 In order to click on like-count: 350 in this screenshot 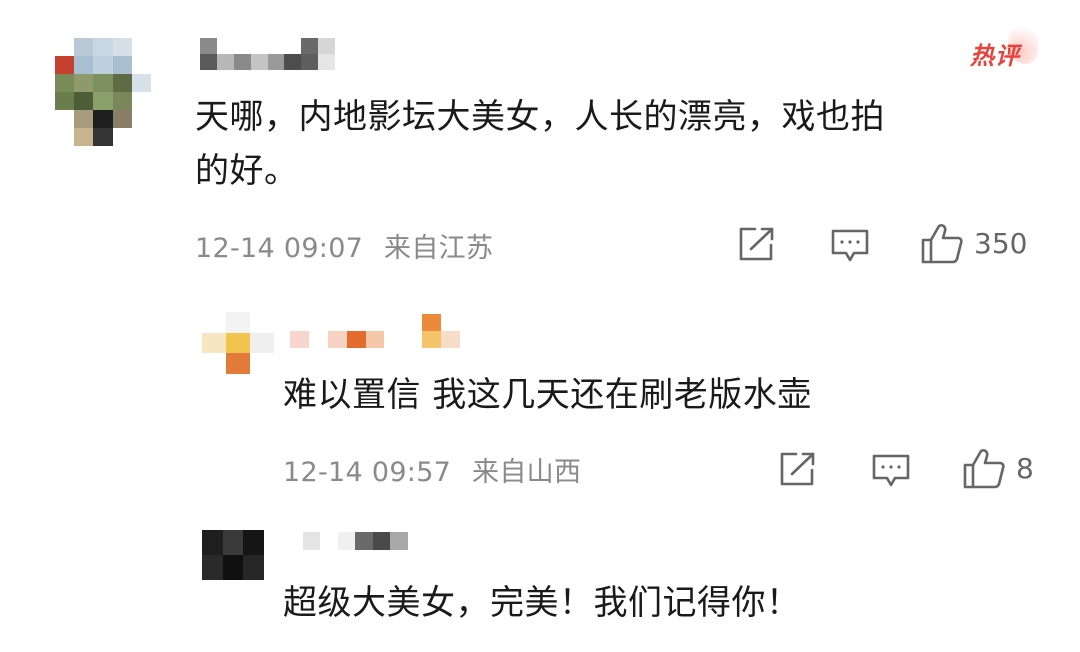, I will do `click(1001, 243)`.